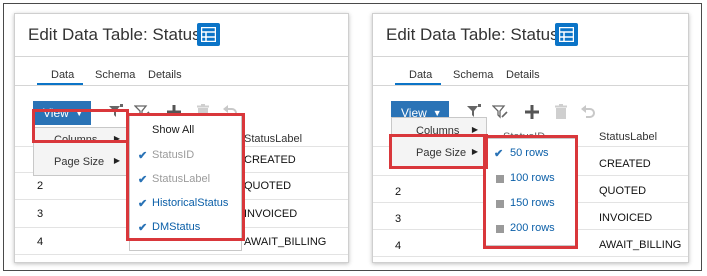  Describe the element at coordinates (116, 112) in the screenshot. I see `filter-icon` at that location.